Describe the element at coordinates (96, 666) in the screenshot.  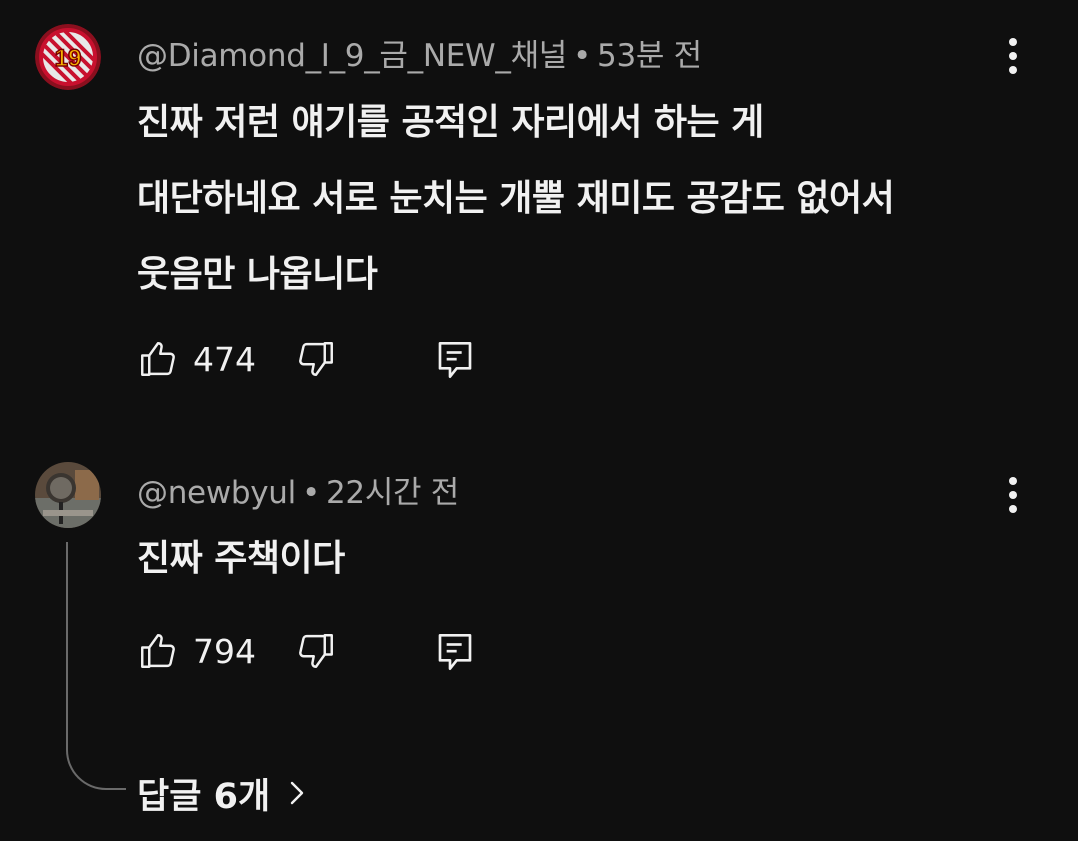
I see `thread-connector-line` at that location.